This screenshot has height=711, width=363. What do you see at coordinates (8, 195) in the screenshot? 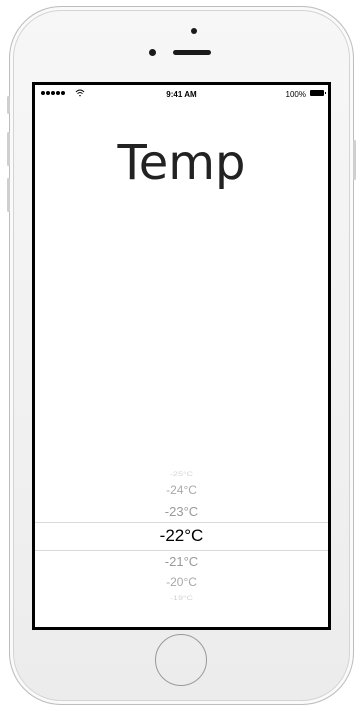
I see `volume-down-button` at bounding box center [8, 195].